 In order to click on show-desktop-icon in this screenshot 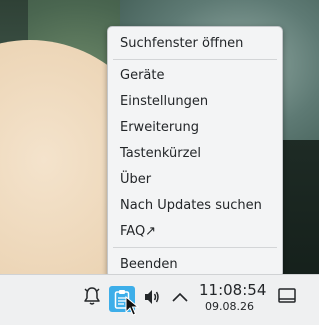, I will do `click(287, 296)`.